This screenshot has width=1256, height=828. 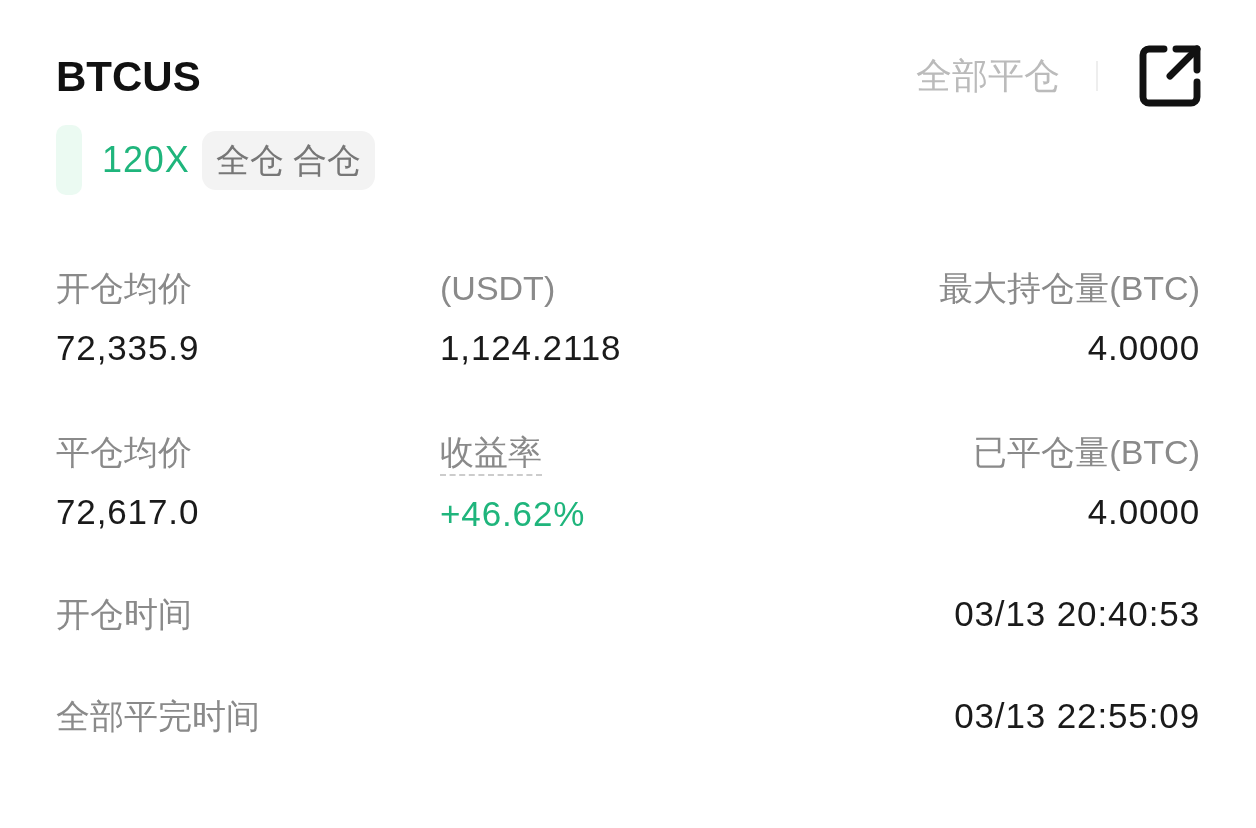 What do you see at coordinates (1077, 614) in the screenshot?
I see `time-value: 03/13 20:40:53` at bounding box center [1077, 614].